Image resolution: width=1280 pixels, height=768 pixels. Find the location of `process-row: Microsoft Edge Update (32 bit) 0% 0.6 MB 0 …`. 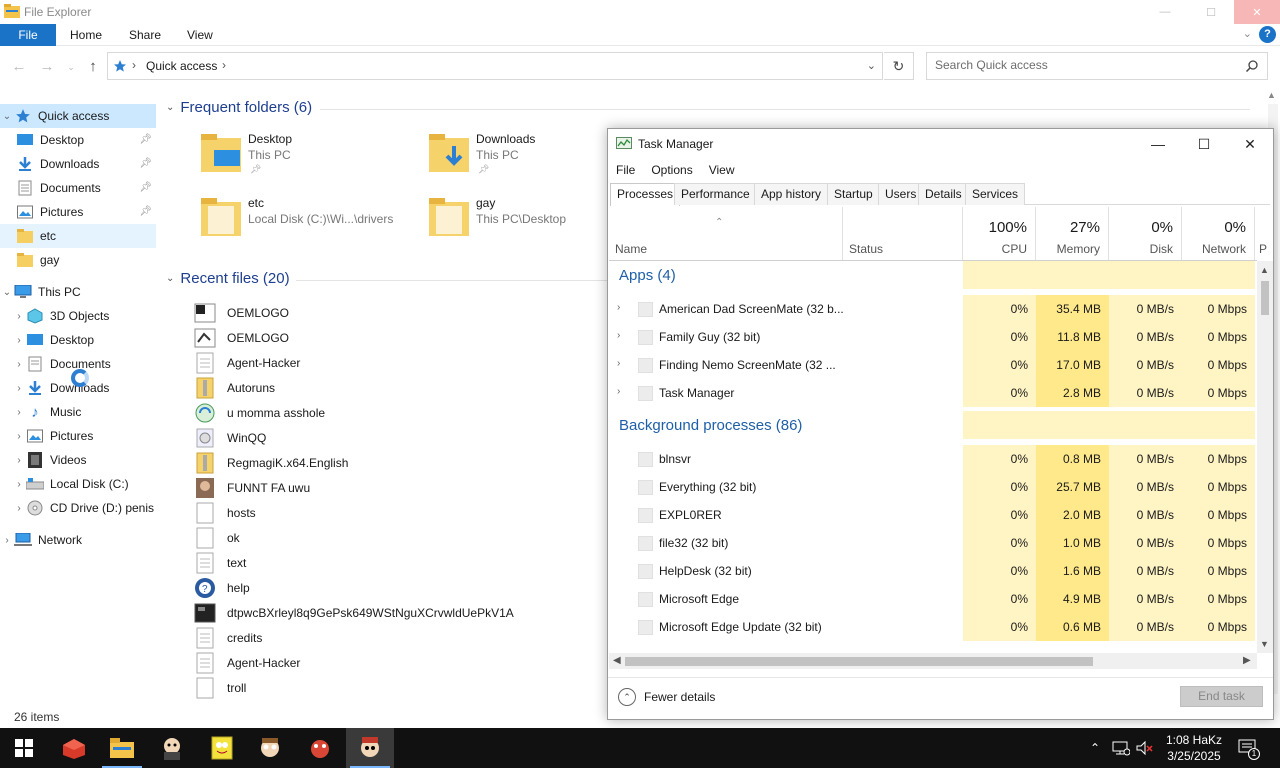

process-row: Microsoft Edge Update (32 bit) 0% 0.6 MB 0 … is located at coordinates (933, 627).